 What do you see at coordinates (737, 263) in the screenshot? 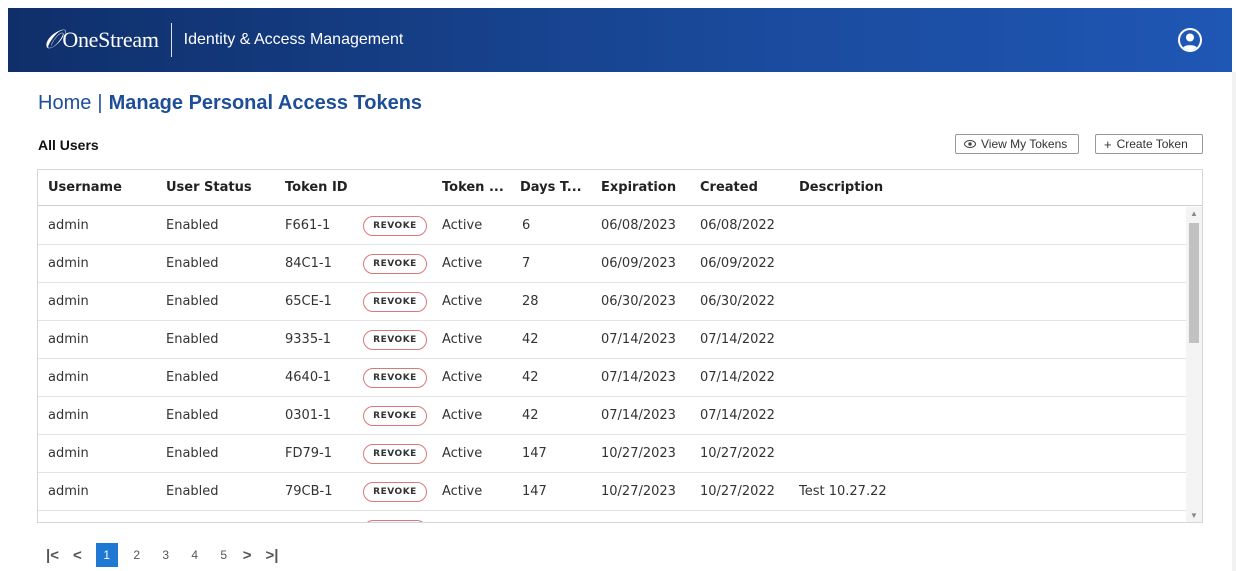
I see `cell-created: 06/09/2022` at bounding box center [737, 263].